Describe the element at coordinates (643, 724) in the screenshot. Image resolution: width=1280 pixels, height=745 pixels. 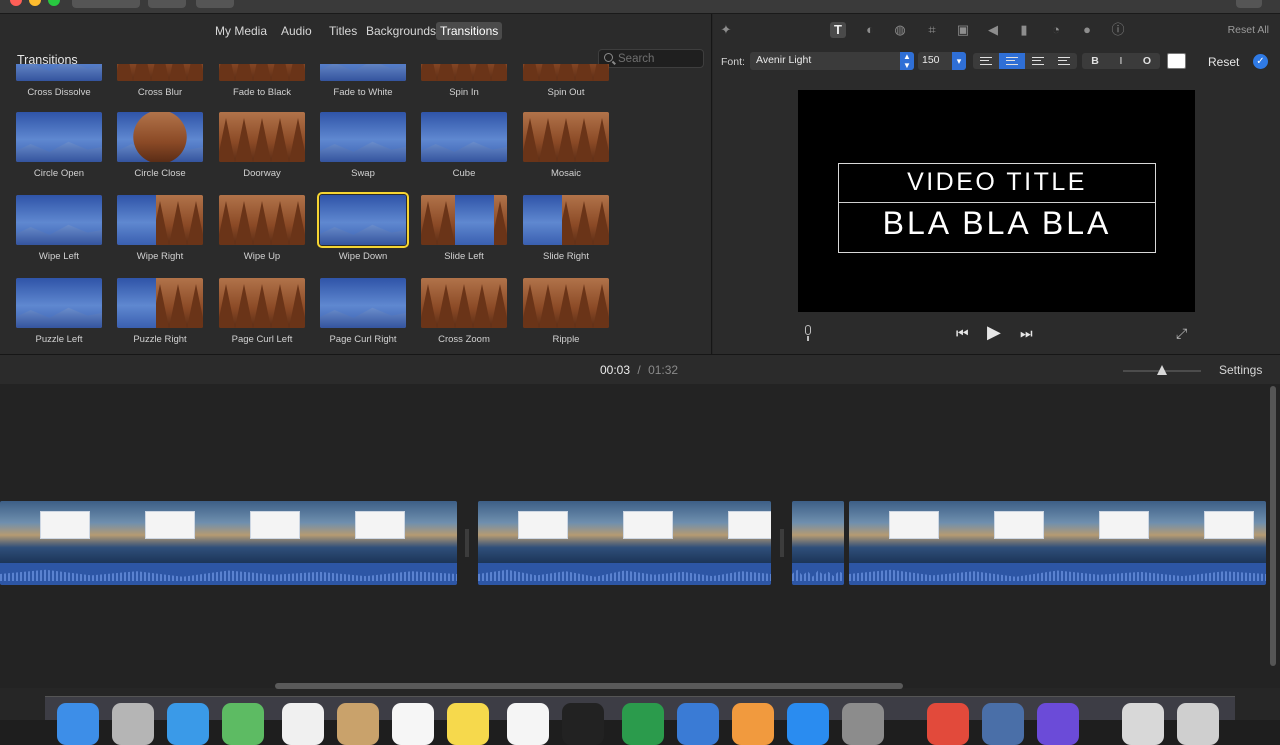
I see `numbers-icon` at that location.